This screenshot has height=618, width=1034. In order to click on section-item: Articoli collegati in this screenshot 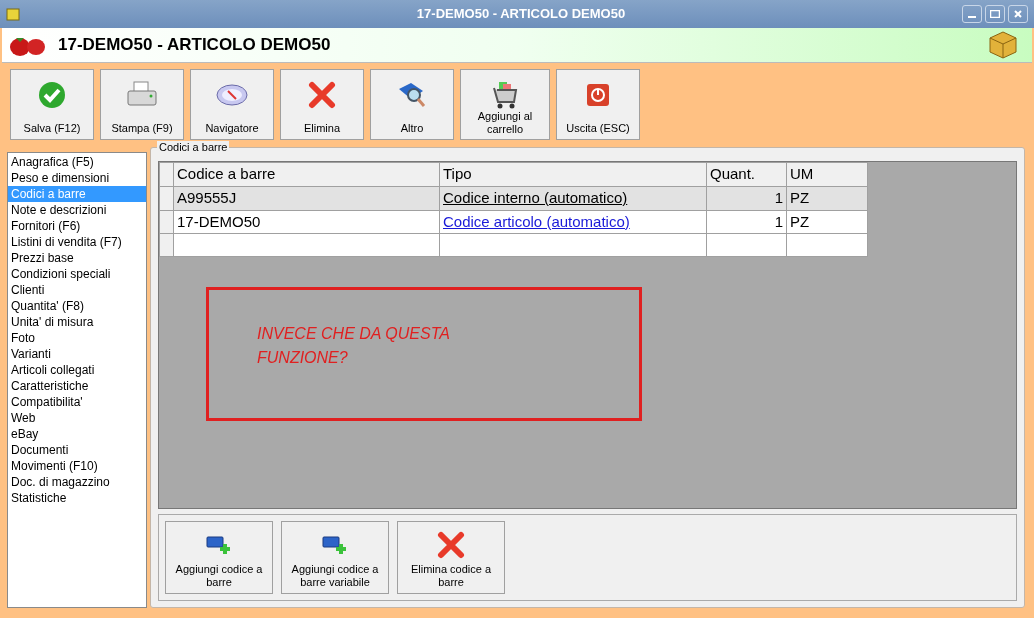, I will do `click(77, 370)`.